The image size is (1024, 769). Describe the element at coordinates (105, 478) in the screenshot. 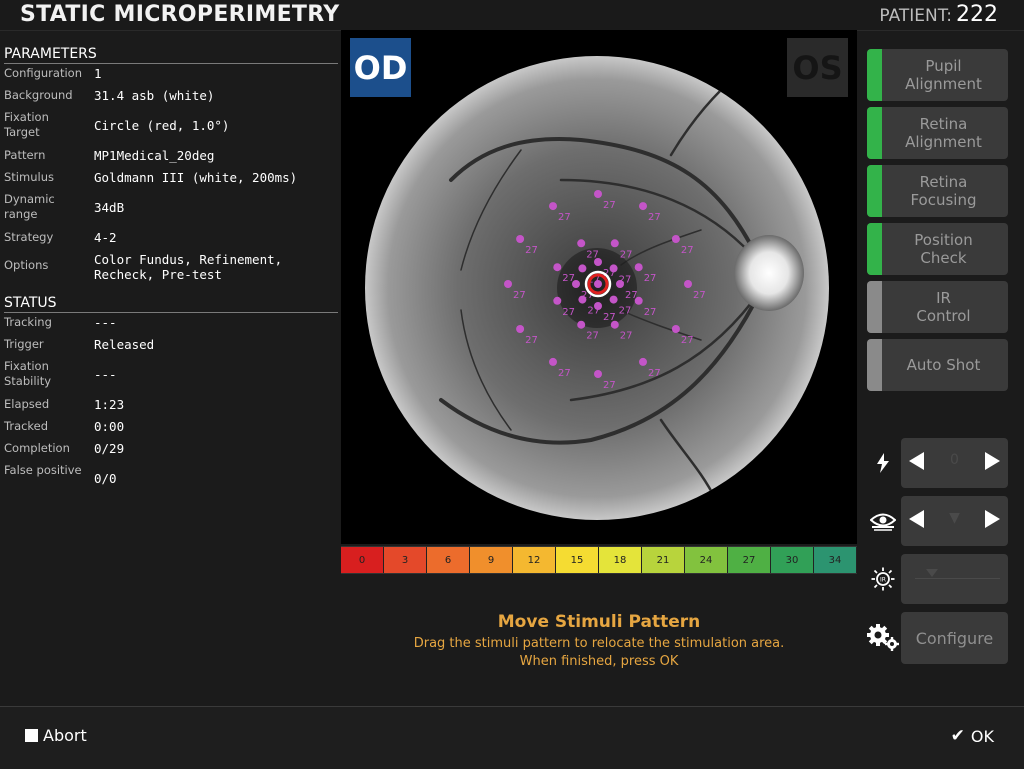

I see `status-value: 0/0` at that location.